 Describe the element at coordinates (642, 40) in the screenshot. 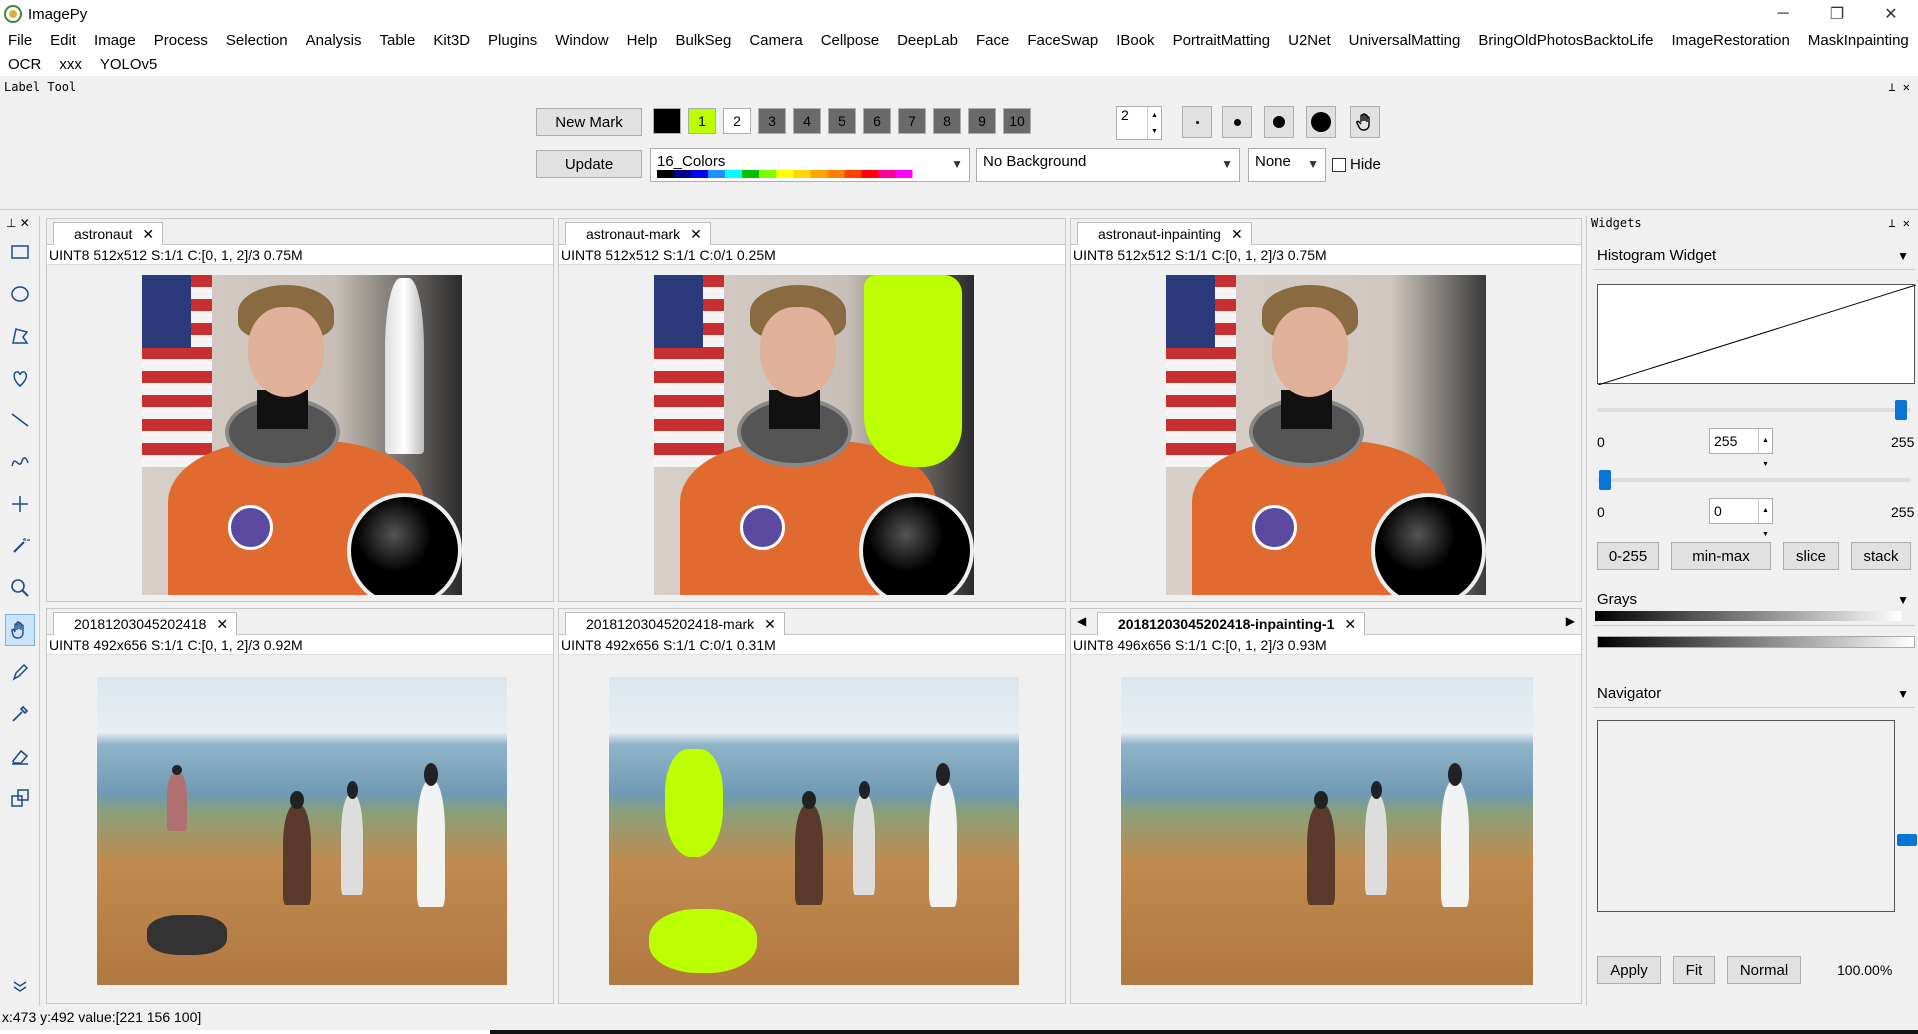

I see `menu-item-help: Help` at that location.